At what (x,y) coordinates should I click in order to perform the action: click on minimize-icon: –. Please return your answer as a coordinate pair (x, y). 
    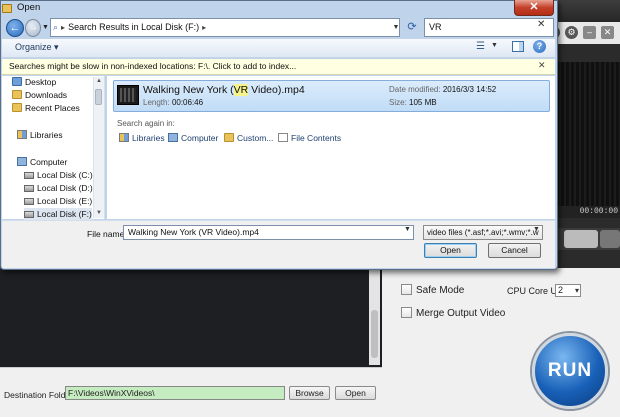
    Looking at the image, I should click on (589, 32).